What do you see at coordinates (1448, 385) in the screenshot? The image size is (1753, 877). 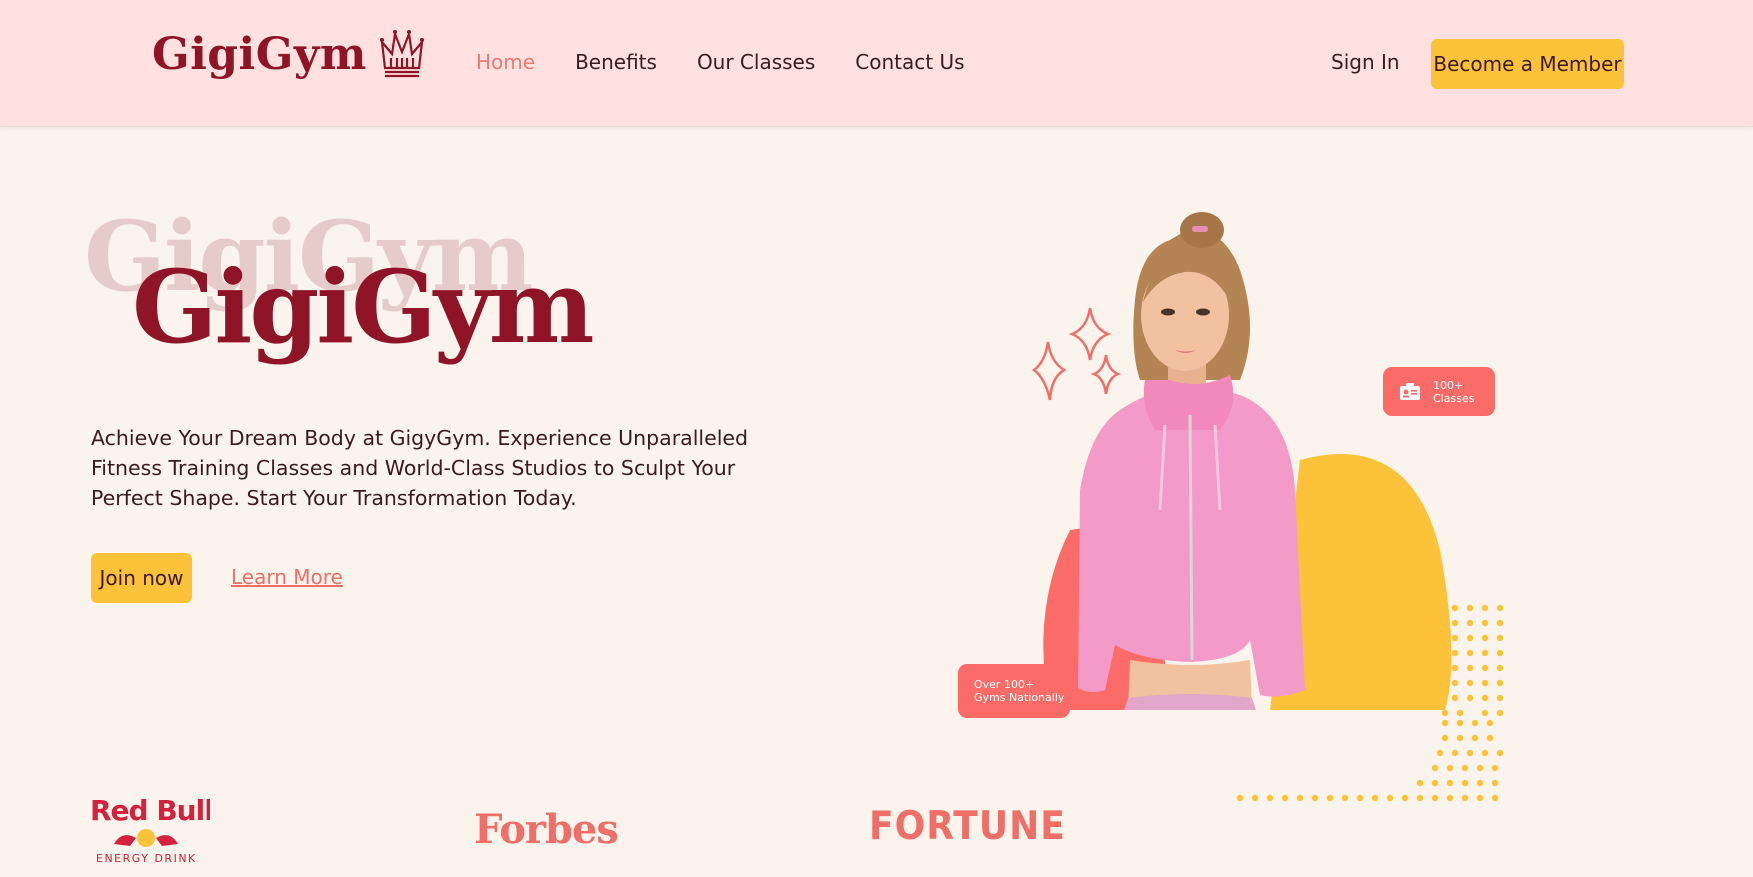 I see `classes-stat-line1: 100+` at bounding box center [1448, 385].